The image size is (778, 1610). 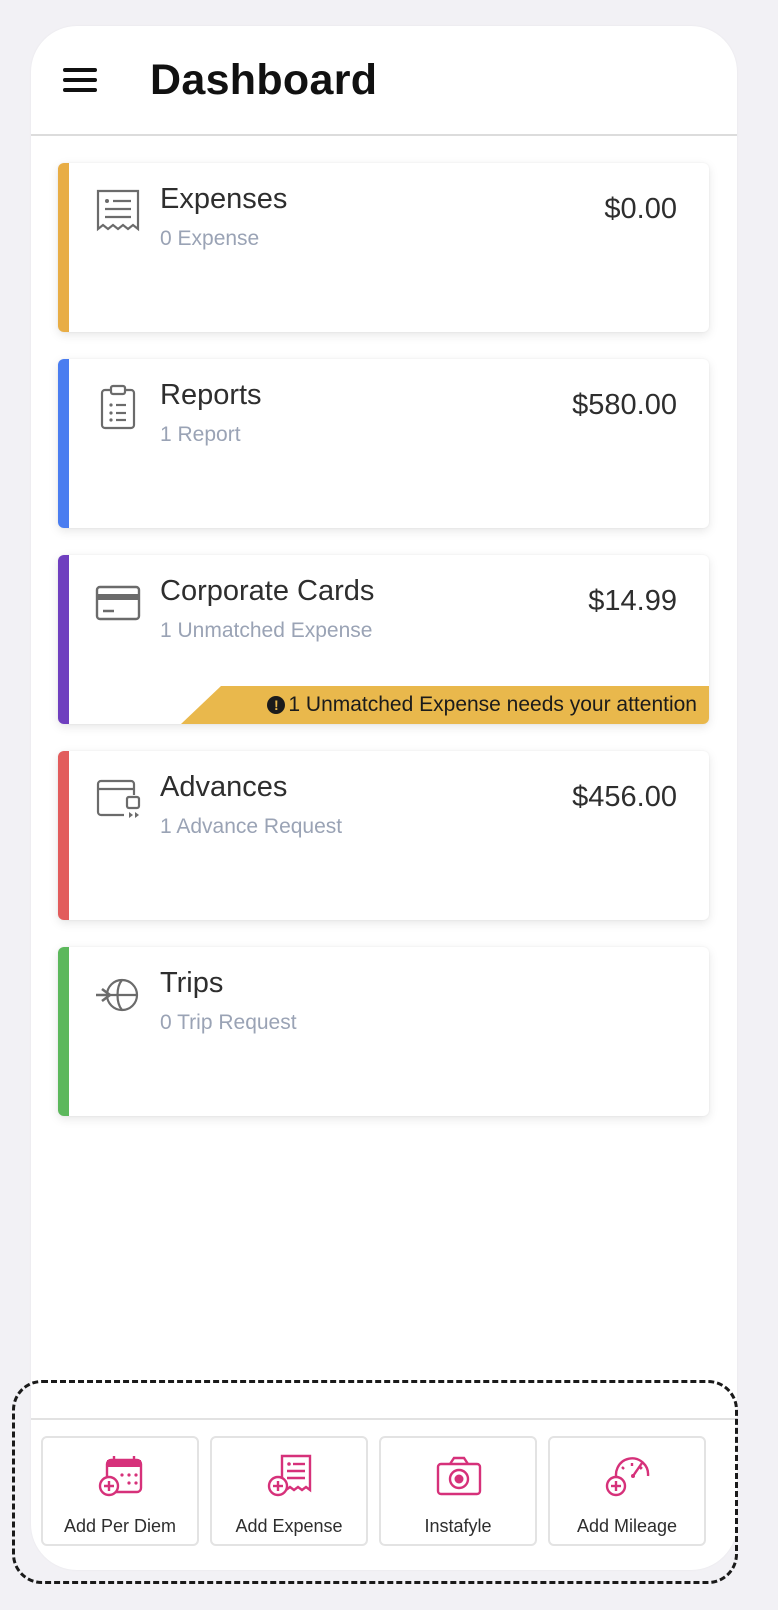 What do you see at coordinates (640, 209) in the screenshot?
I see `card-amount: $0.00` at bounding box center [640, 209].